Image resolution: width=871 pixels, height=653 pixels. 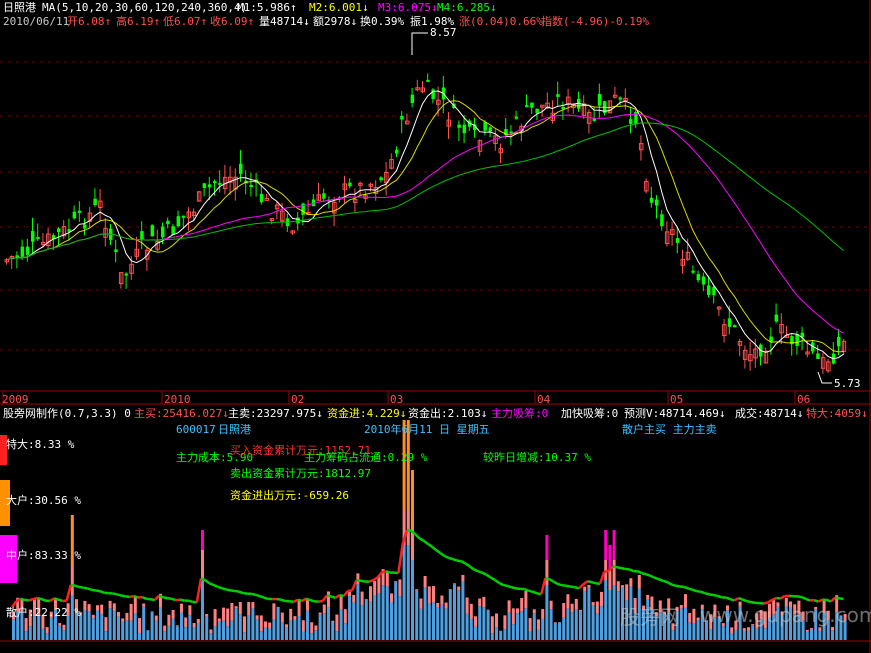 What do you see at coordinates (43, 555) in the screenshot?
I see `legend-medium: 中户:83.33 %` at bounding box center [43, 555].